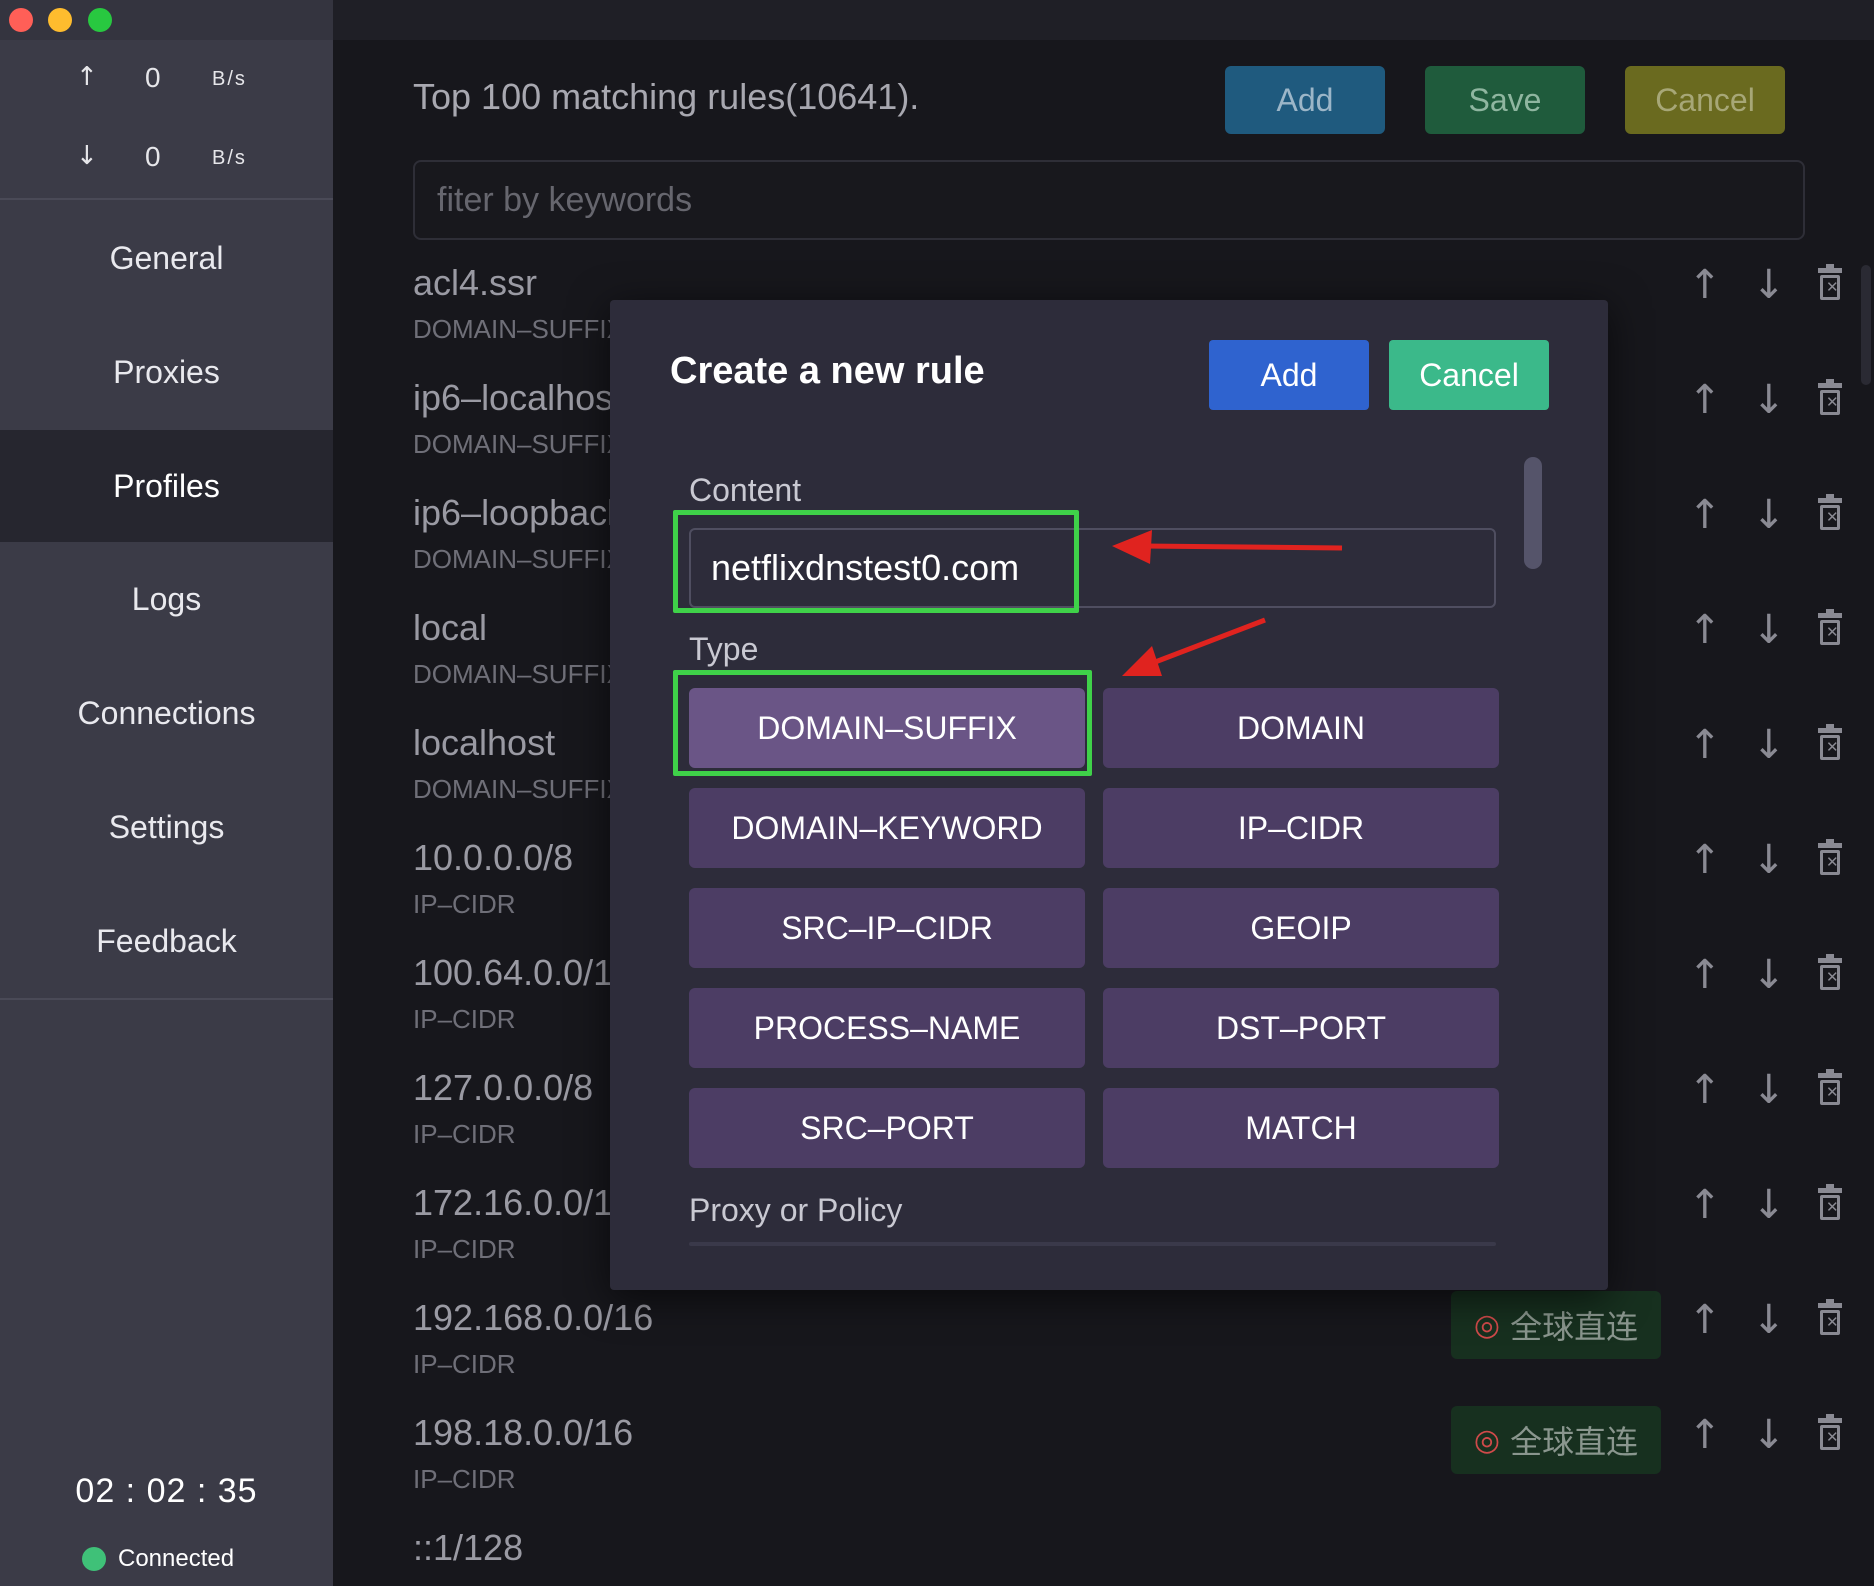  Describe the element at coordinates (176, 1558) in the screenshot. I see `connection-status-label: Connected` at that location.